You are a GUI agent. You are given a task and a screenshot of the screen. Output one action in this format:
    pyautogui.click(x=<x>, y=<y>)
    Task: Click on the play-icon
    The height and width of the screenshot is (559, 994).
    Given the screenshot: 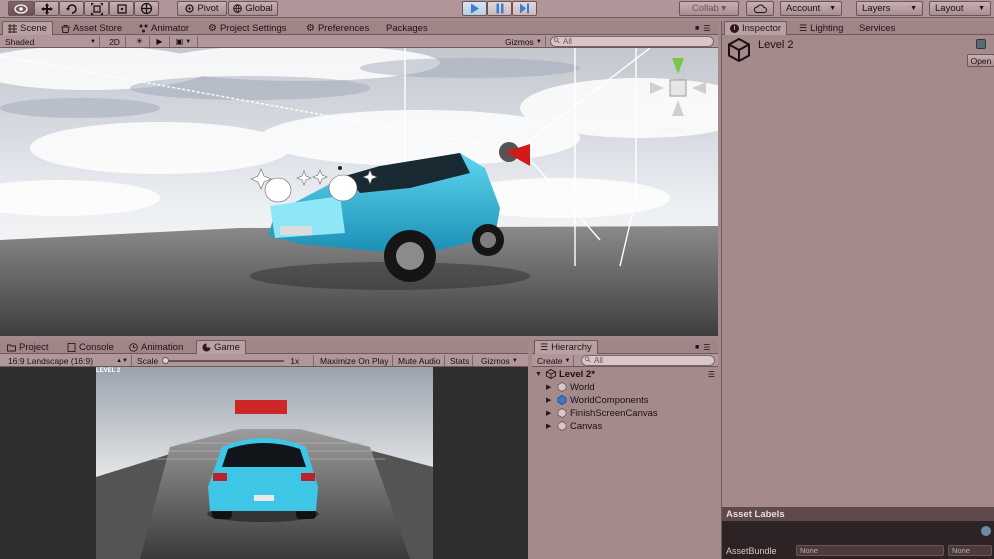 What is the action you would take?
    pyautogui.click(x=475, y=8)
    